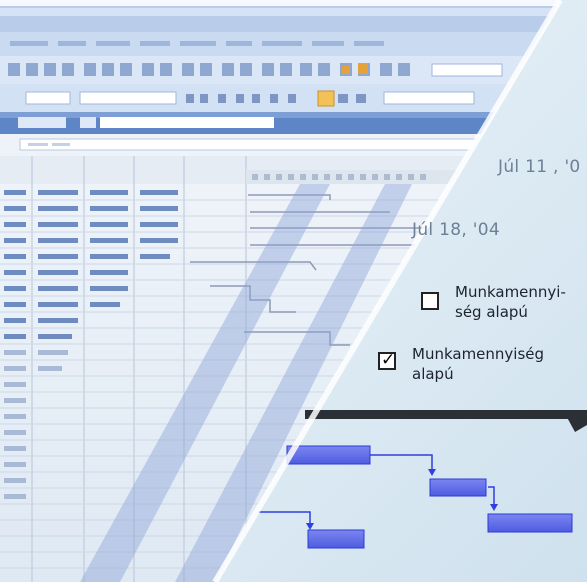  I want to click on checkmark-icon: ✓, so click(388, 360).